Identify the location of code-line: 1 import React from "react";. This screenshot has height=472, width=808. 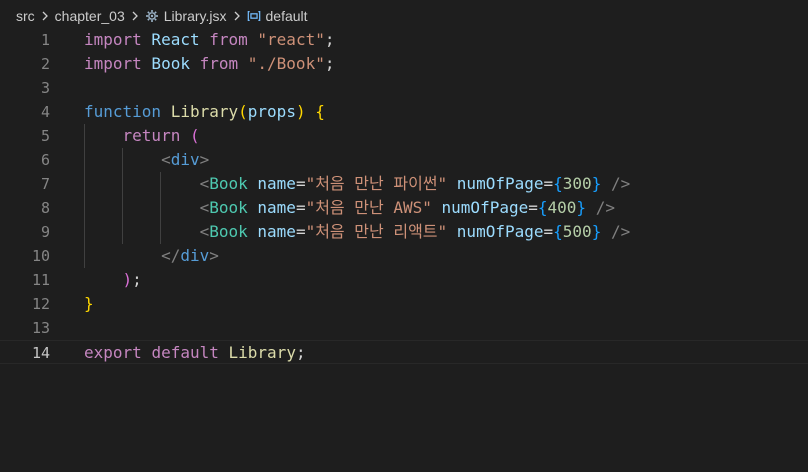
(404, 40).